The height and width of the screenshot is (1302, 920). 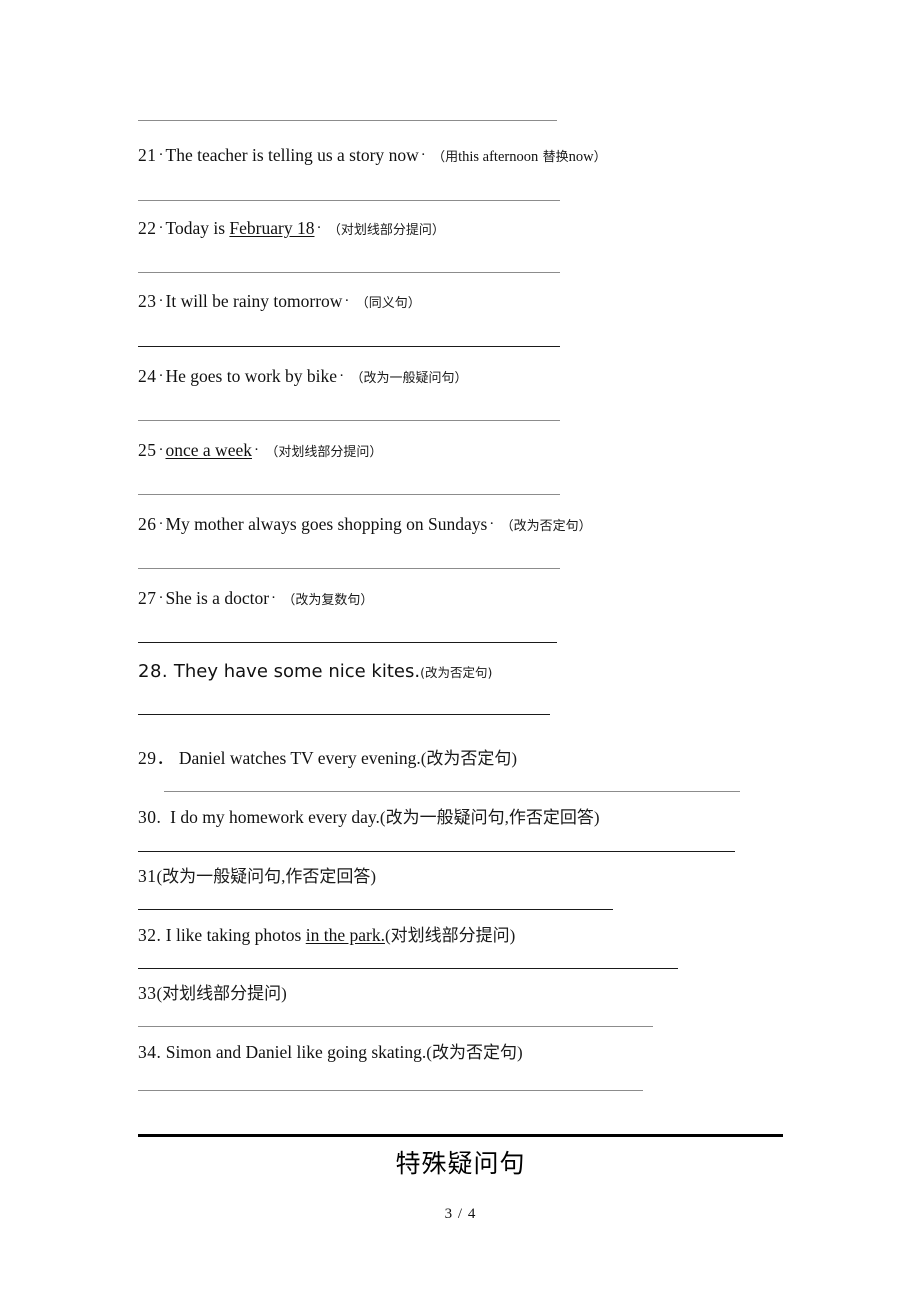 What do you see at coordinates (150, 1052) in the screenshot?
I see `question-number: 34.` at bounding box center [150, 1052].